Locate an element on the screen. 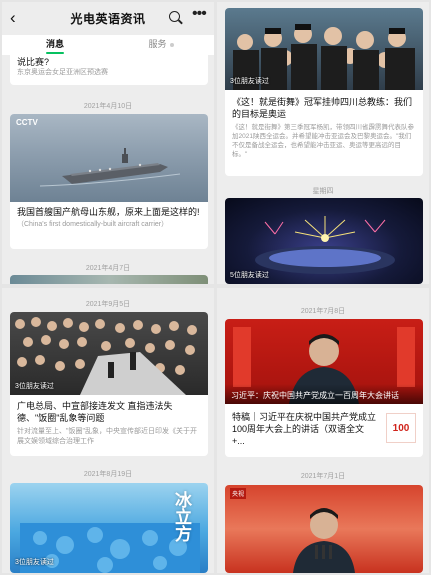 The width and height of the screenshot is (431, 575). article-title: 我国首艘国产航母山东舰，原来上面是这样的! is located at coordinates (108, 212).